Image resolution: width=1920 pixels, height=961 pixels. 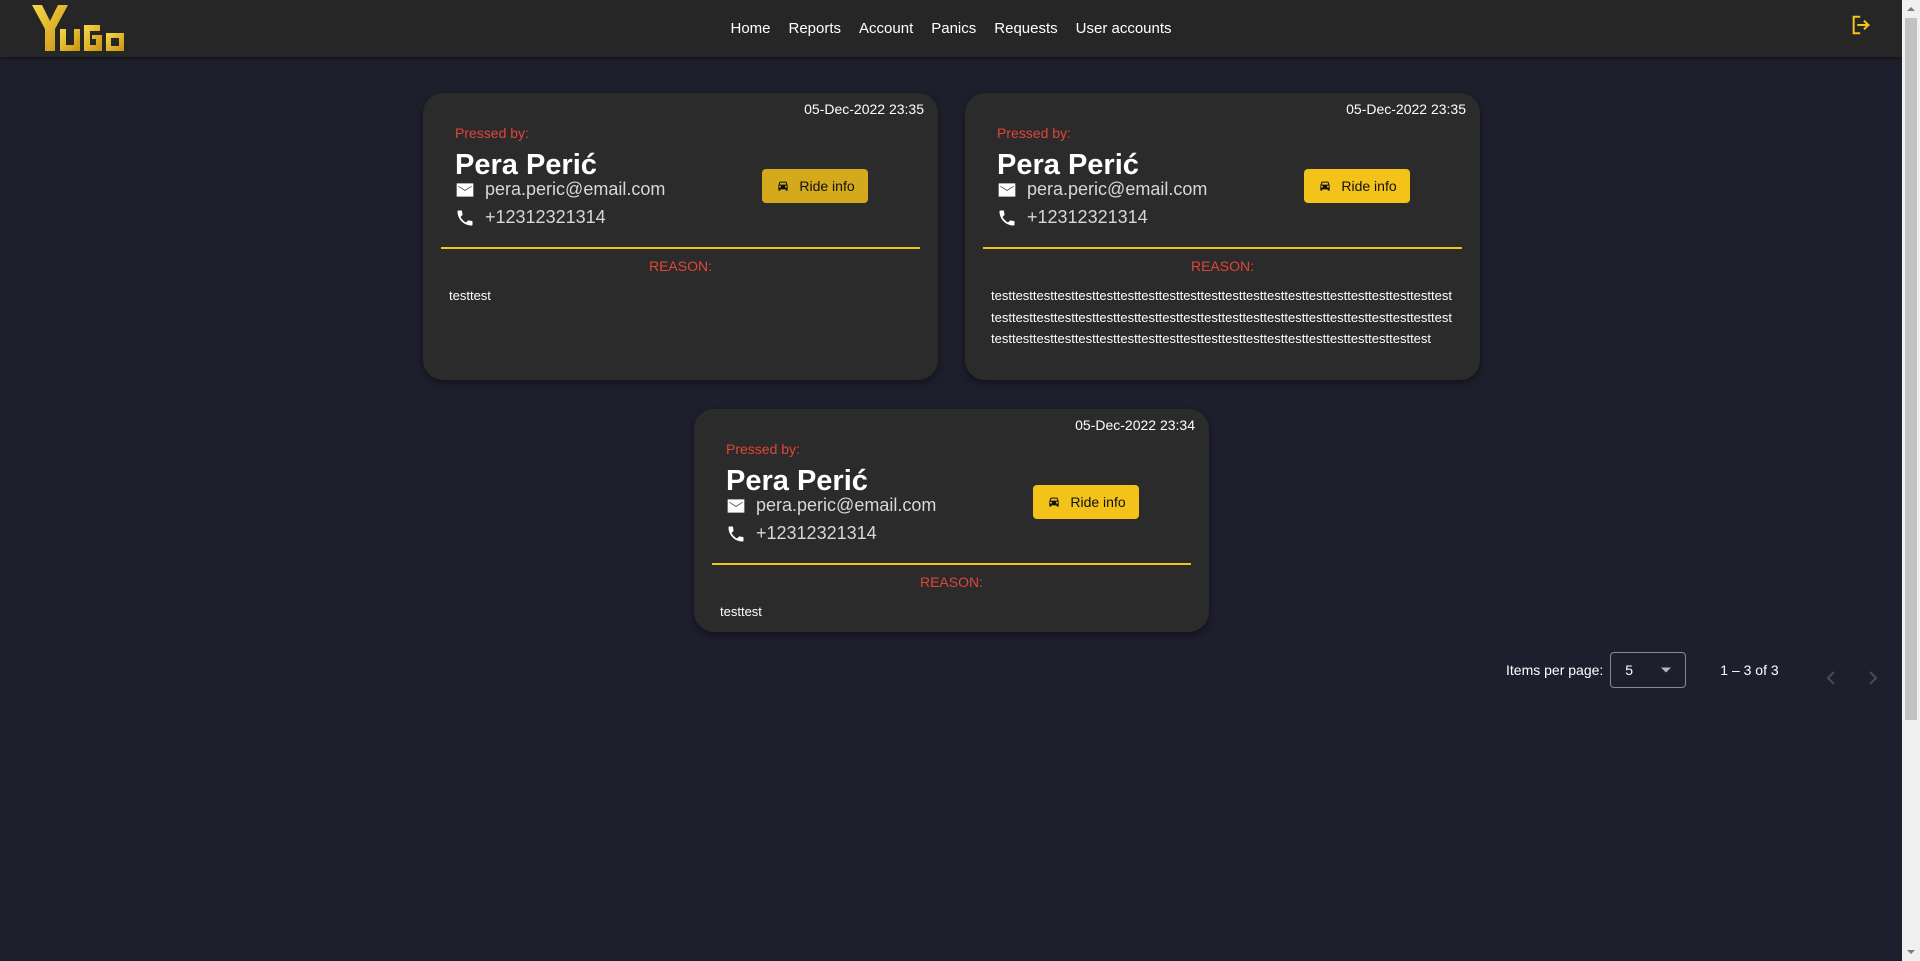 I want to click on page-range-label: 1 – 3 of 3, so click(x=1749, y=670).